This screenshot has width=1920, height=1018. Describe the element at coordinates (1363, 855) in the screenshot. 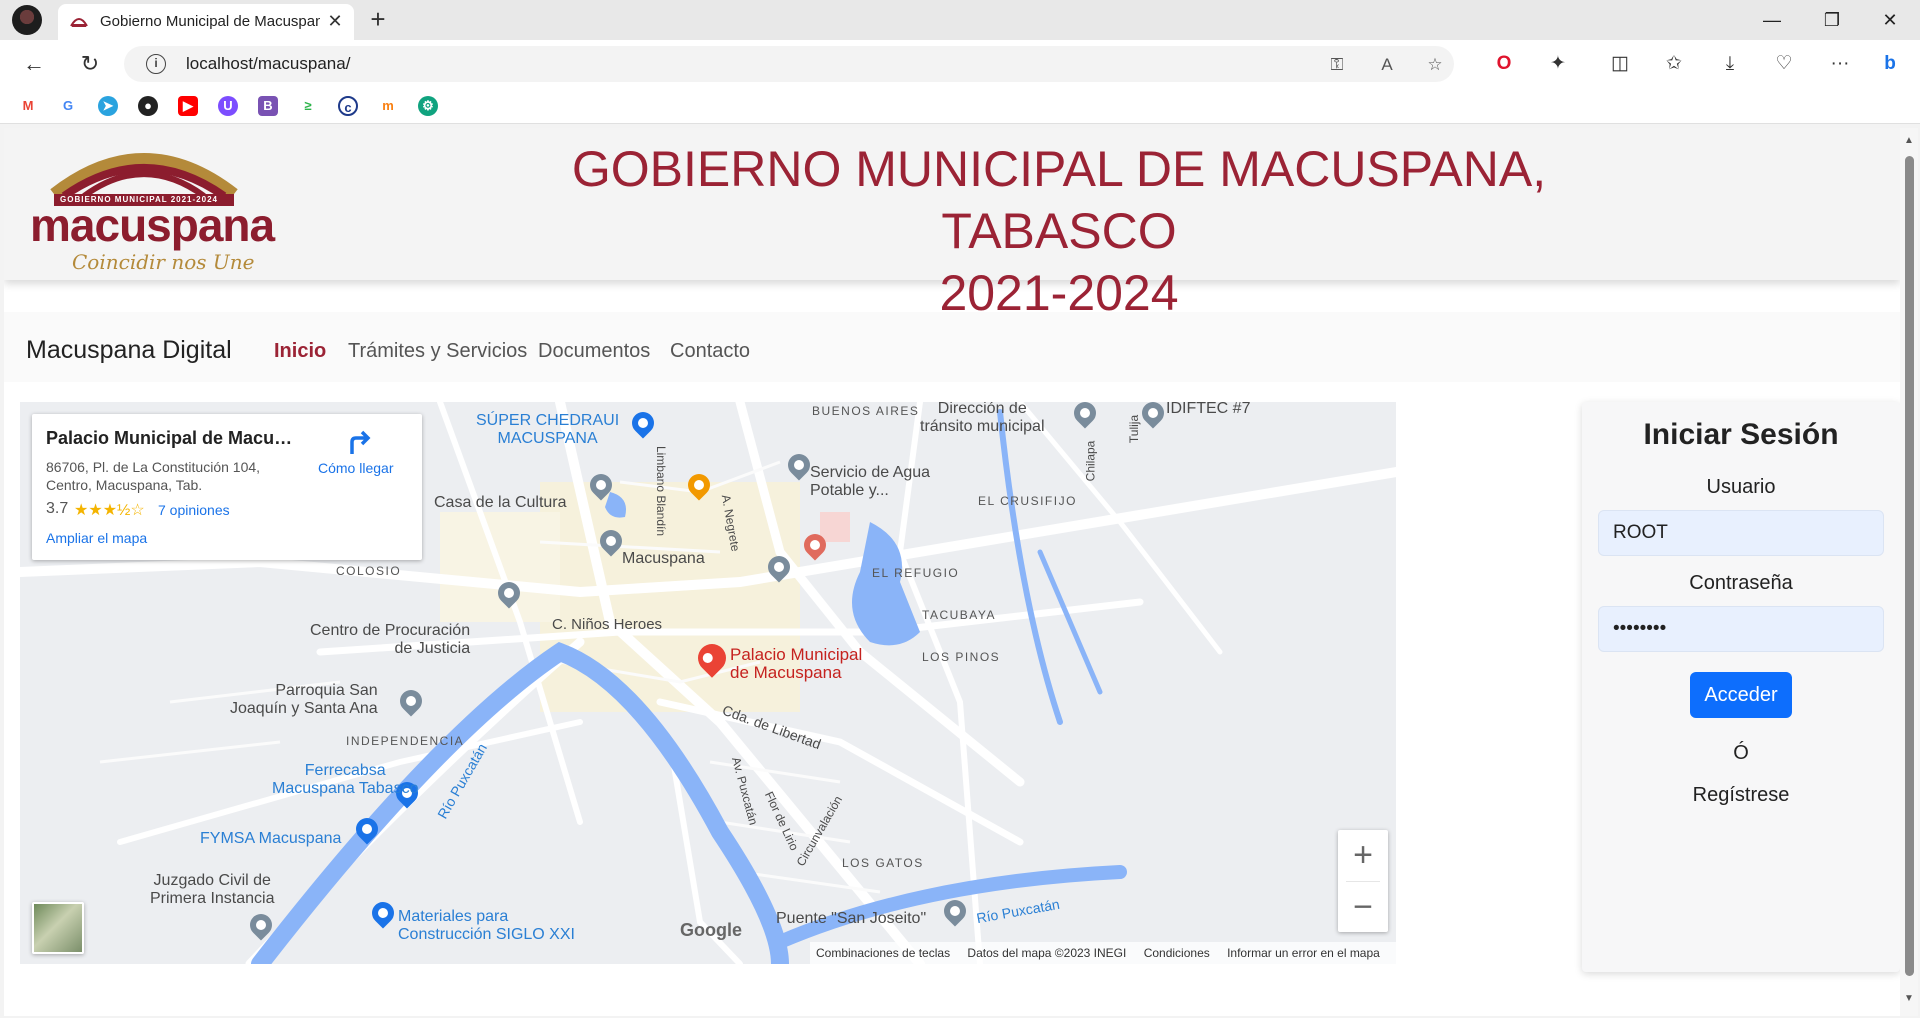

I see `zoom-in-button: +` at that location.